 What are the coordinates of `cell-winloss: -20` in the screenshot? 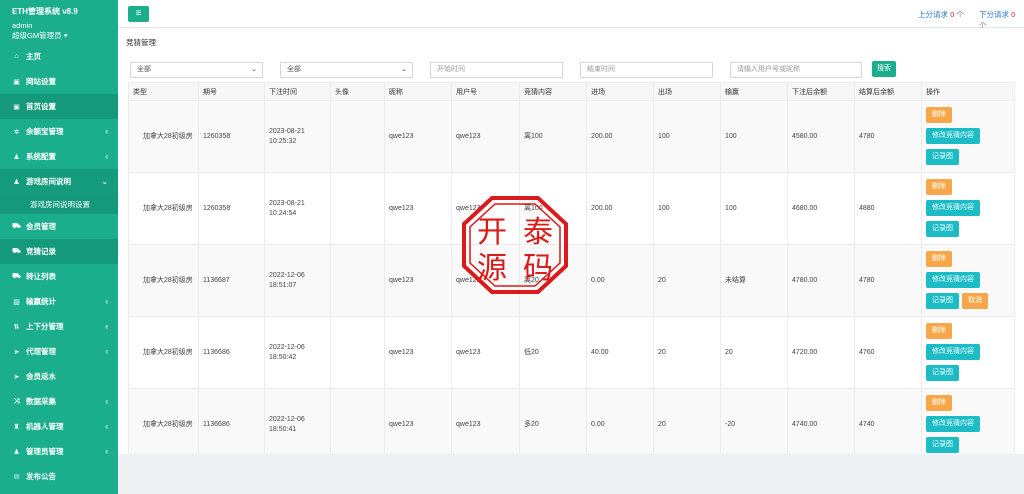 It's located at (754, 424).